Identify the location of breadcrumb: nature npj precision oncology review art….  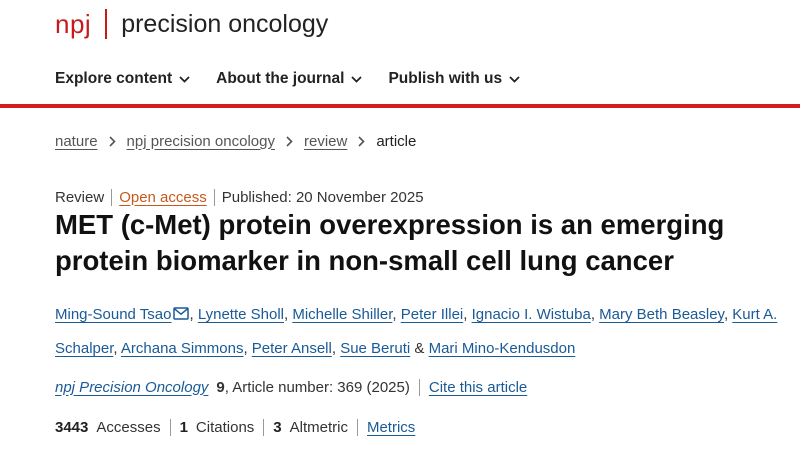
(235, 141).